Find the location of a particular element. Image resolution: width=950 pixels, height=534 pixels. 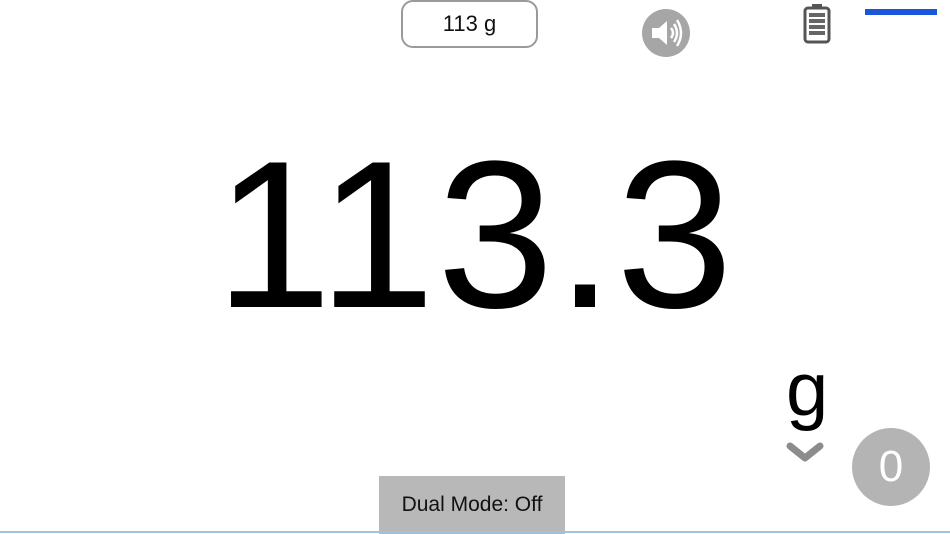

preset-weight-button: 113 g is located at coordinates (469, 24).